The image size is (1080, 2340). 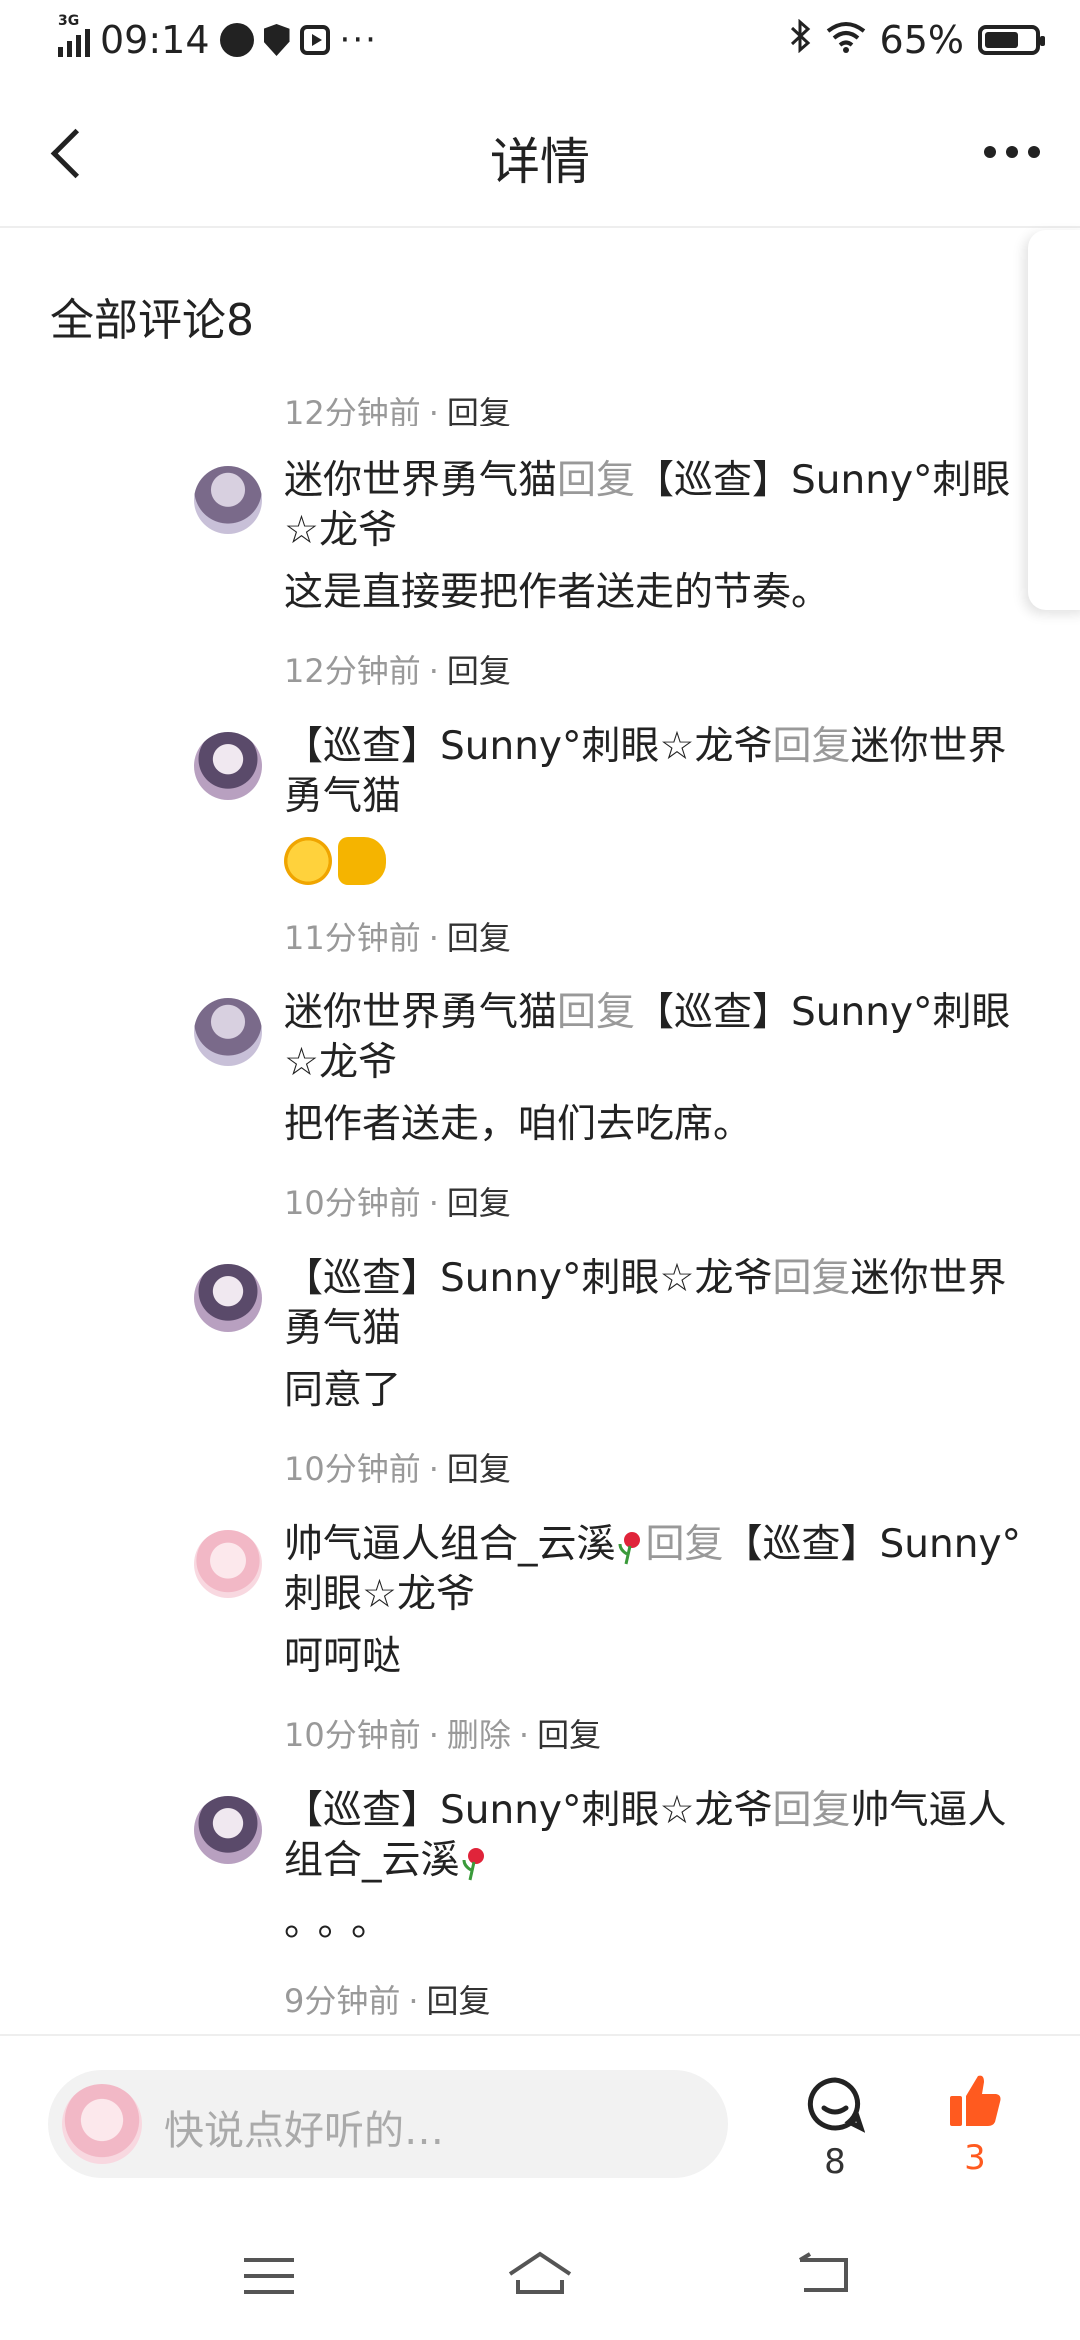 What do you see at coordinates (835, 2107) in the screenshot?
I see `comment-bubble-icon` at bounding box center [835, 2107].